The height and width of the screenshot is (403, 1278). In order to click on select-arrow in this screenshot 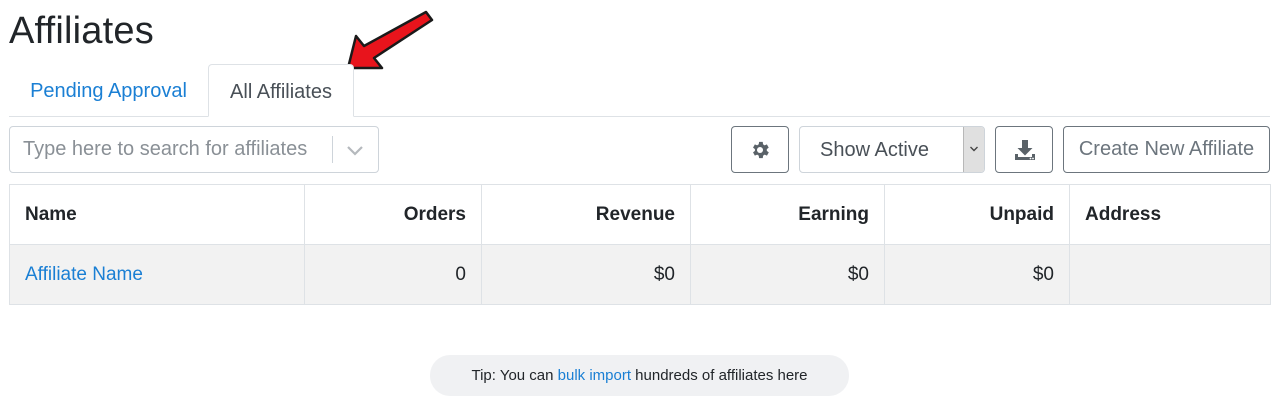, I will do `click(973, 149)`.